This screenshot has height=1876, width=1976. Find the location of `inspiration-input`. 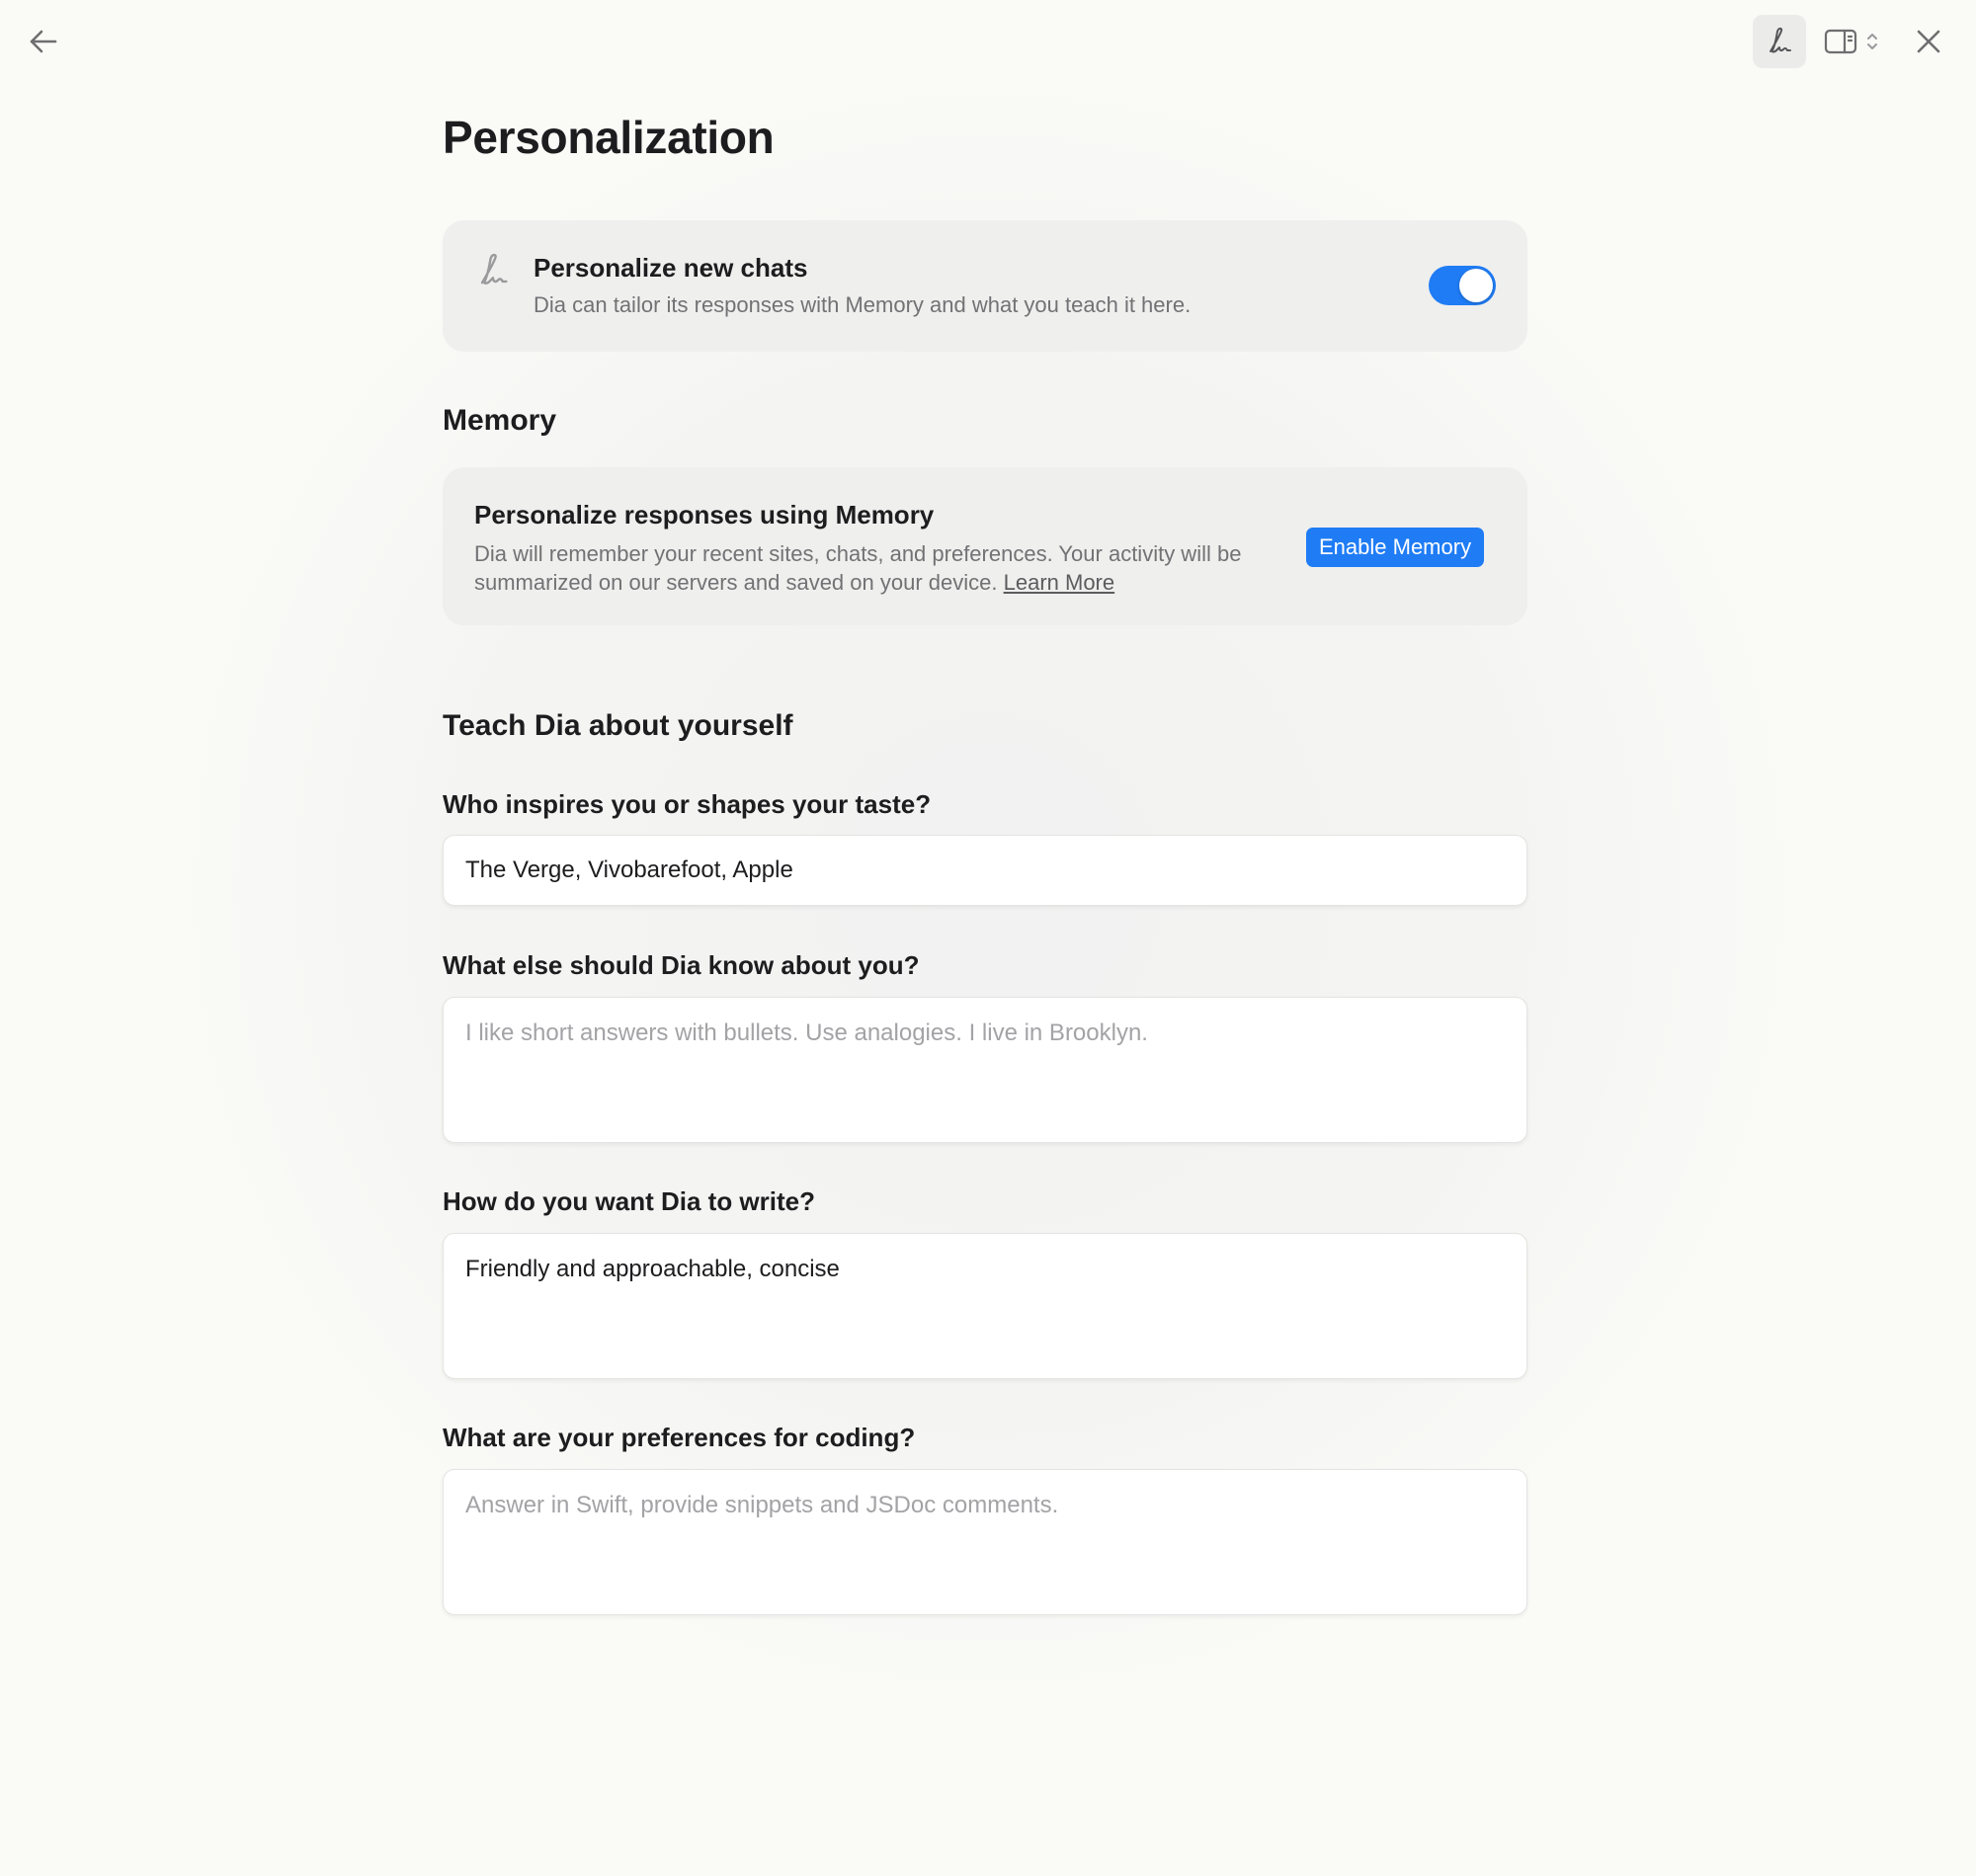

inspiration-input is located at coordinates (985, 870).